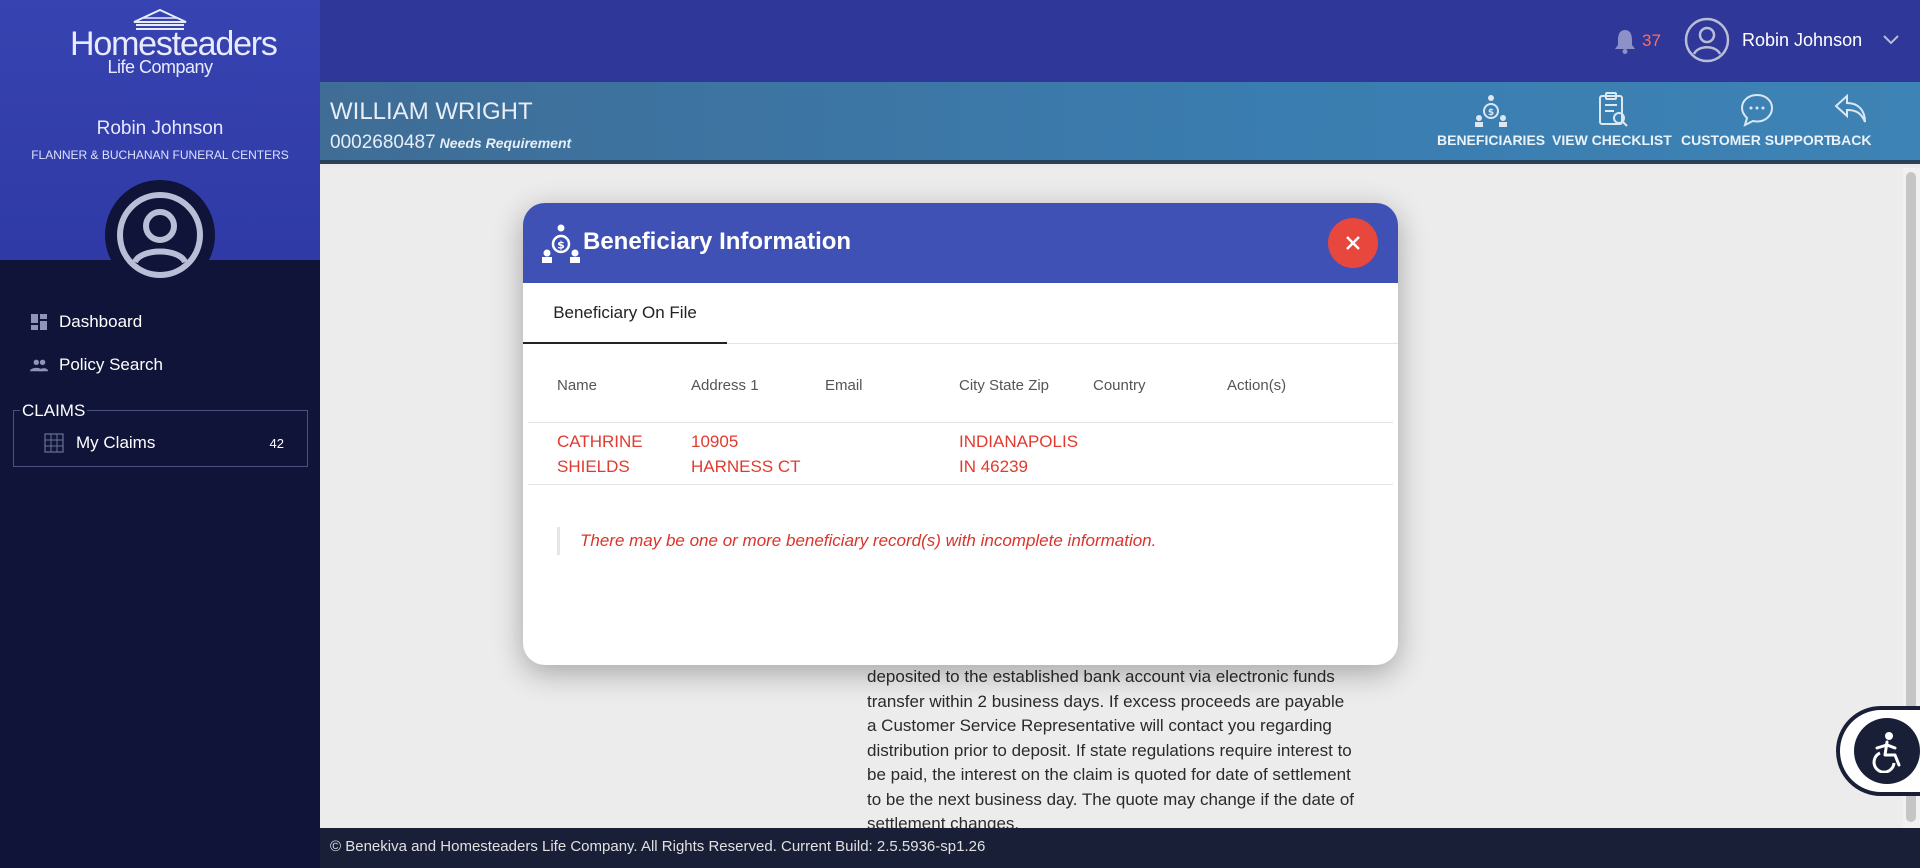 The width and height of the screenshot is (1920, 868). Describe the element at coordinates (725, 385) in the screenshot. I see `column-header-address: Address 1` at that location.